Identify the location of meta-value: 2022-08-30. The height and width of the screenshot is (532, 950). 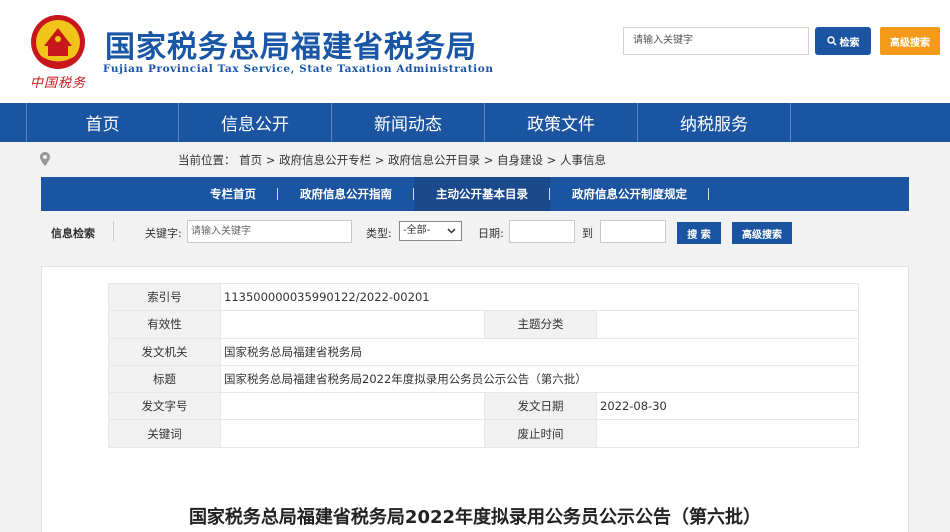
(727, 406).